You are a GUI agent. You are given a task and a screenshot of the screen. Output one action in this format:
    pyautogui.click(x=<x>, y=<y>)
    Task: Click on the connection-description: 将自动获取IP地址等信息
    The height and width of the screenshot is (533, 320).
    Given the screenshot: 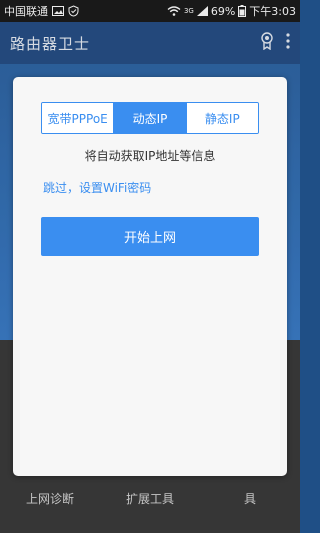 What is the action you would take?
    pyautogui.click(x=150, y=156)
    